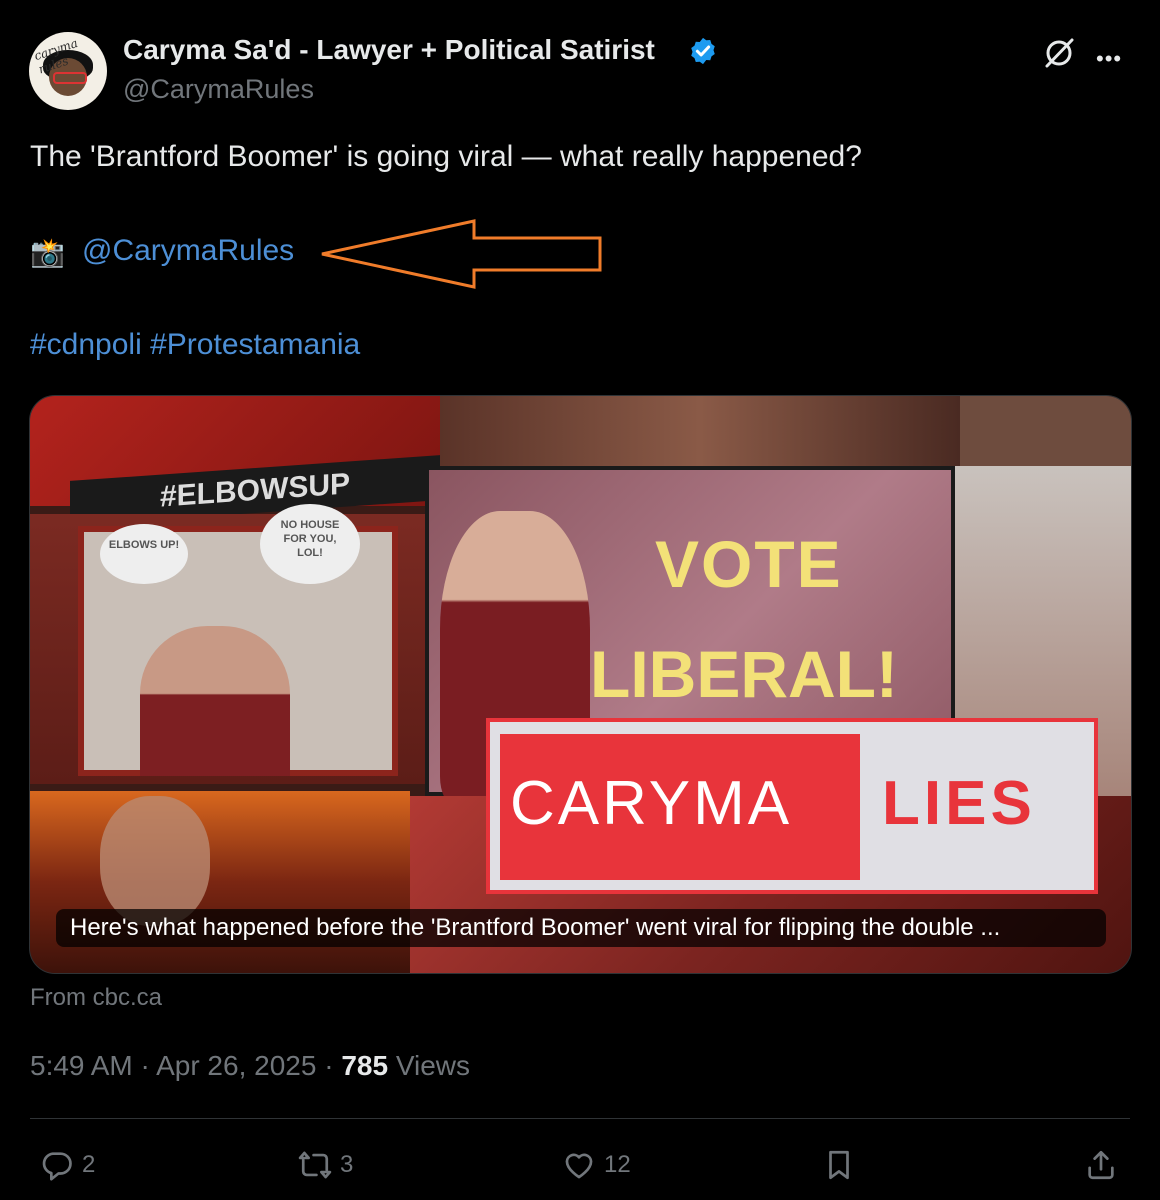 The width and height of the screenshot is (1160, 1200). I want to click on views-count: 785, so click(365, 1065).